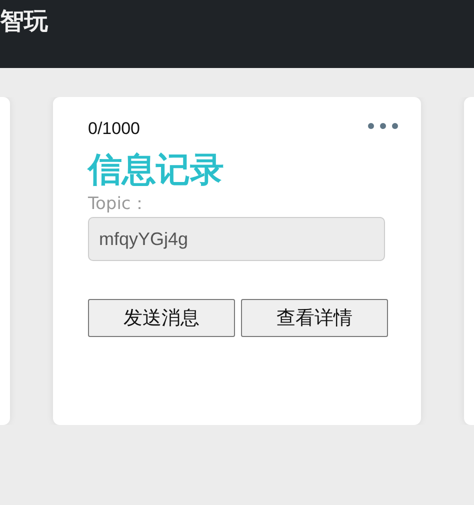 Image resolution: width=474 pixels, height=505 pixels. I want to click on app-title: 智玩, so click(24, 21).